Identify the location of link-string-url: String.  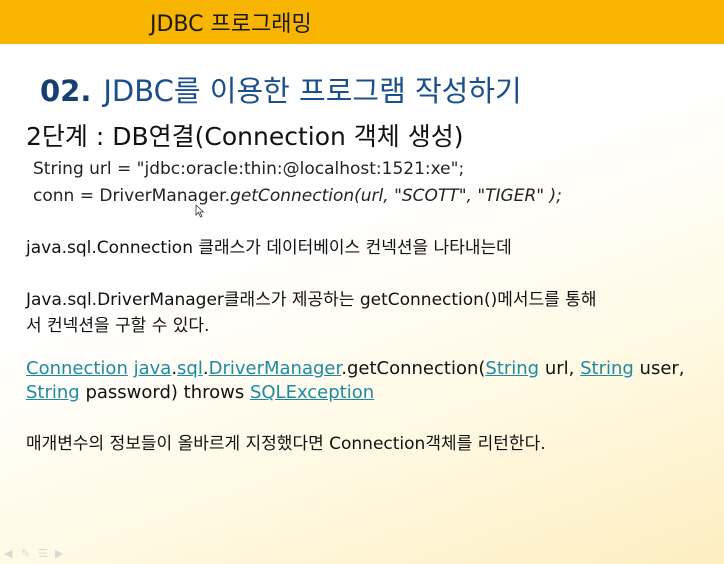
(512, 368).